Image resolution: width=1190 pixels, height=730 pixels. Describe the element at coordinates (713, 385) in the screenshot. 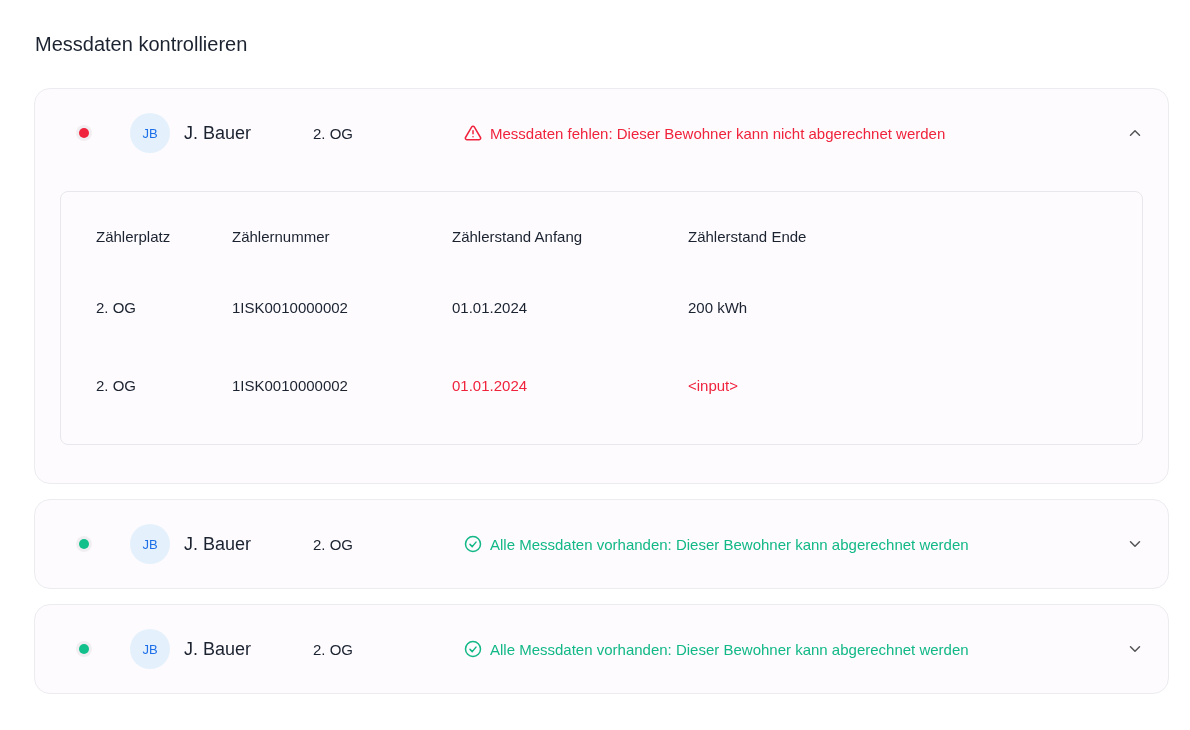

I see `table-cell: <input>` at that location.